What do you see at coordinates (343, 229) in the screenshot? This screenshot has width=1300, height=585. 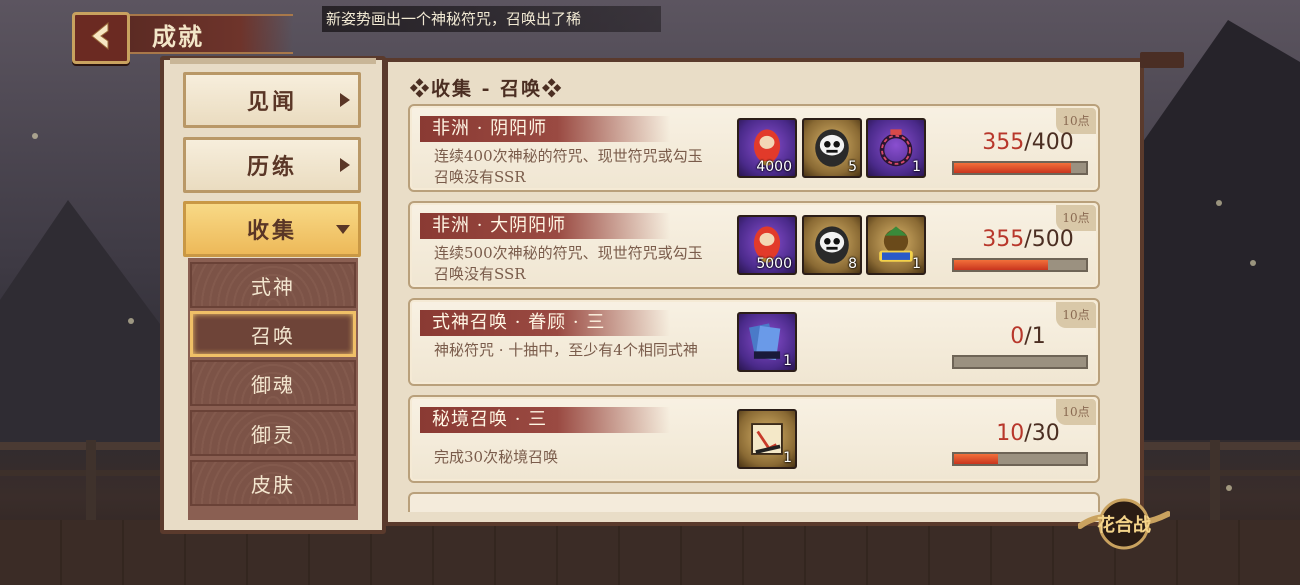 I see `chevron-down-icon` at bounding box center [343, 229].